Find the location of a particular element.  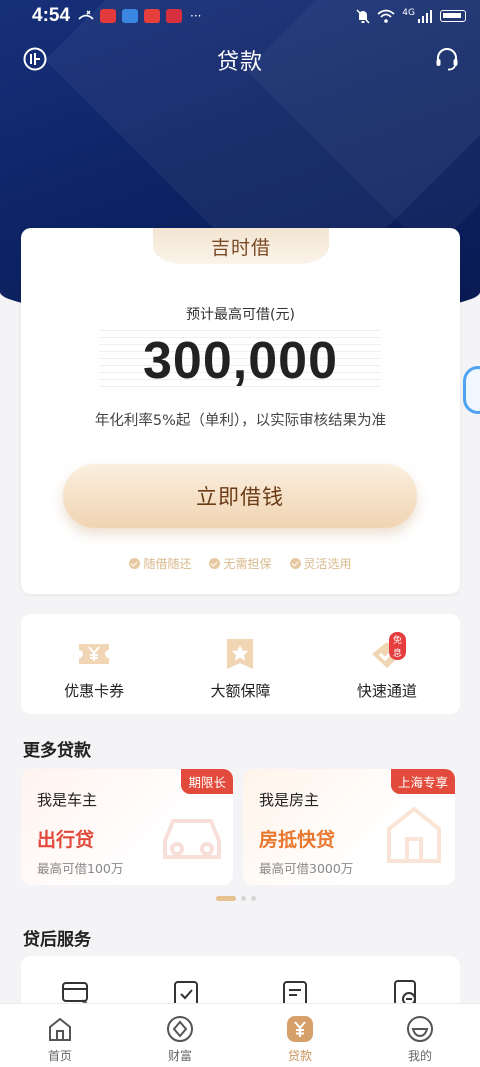

quick-link-fast-channel: 免息 快速通道 is located at coordinates (387, 664).